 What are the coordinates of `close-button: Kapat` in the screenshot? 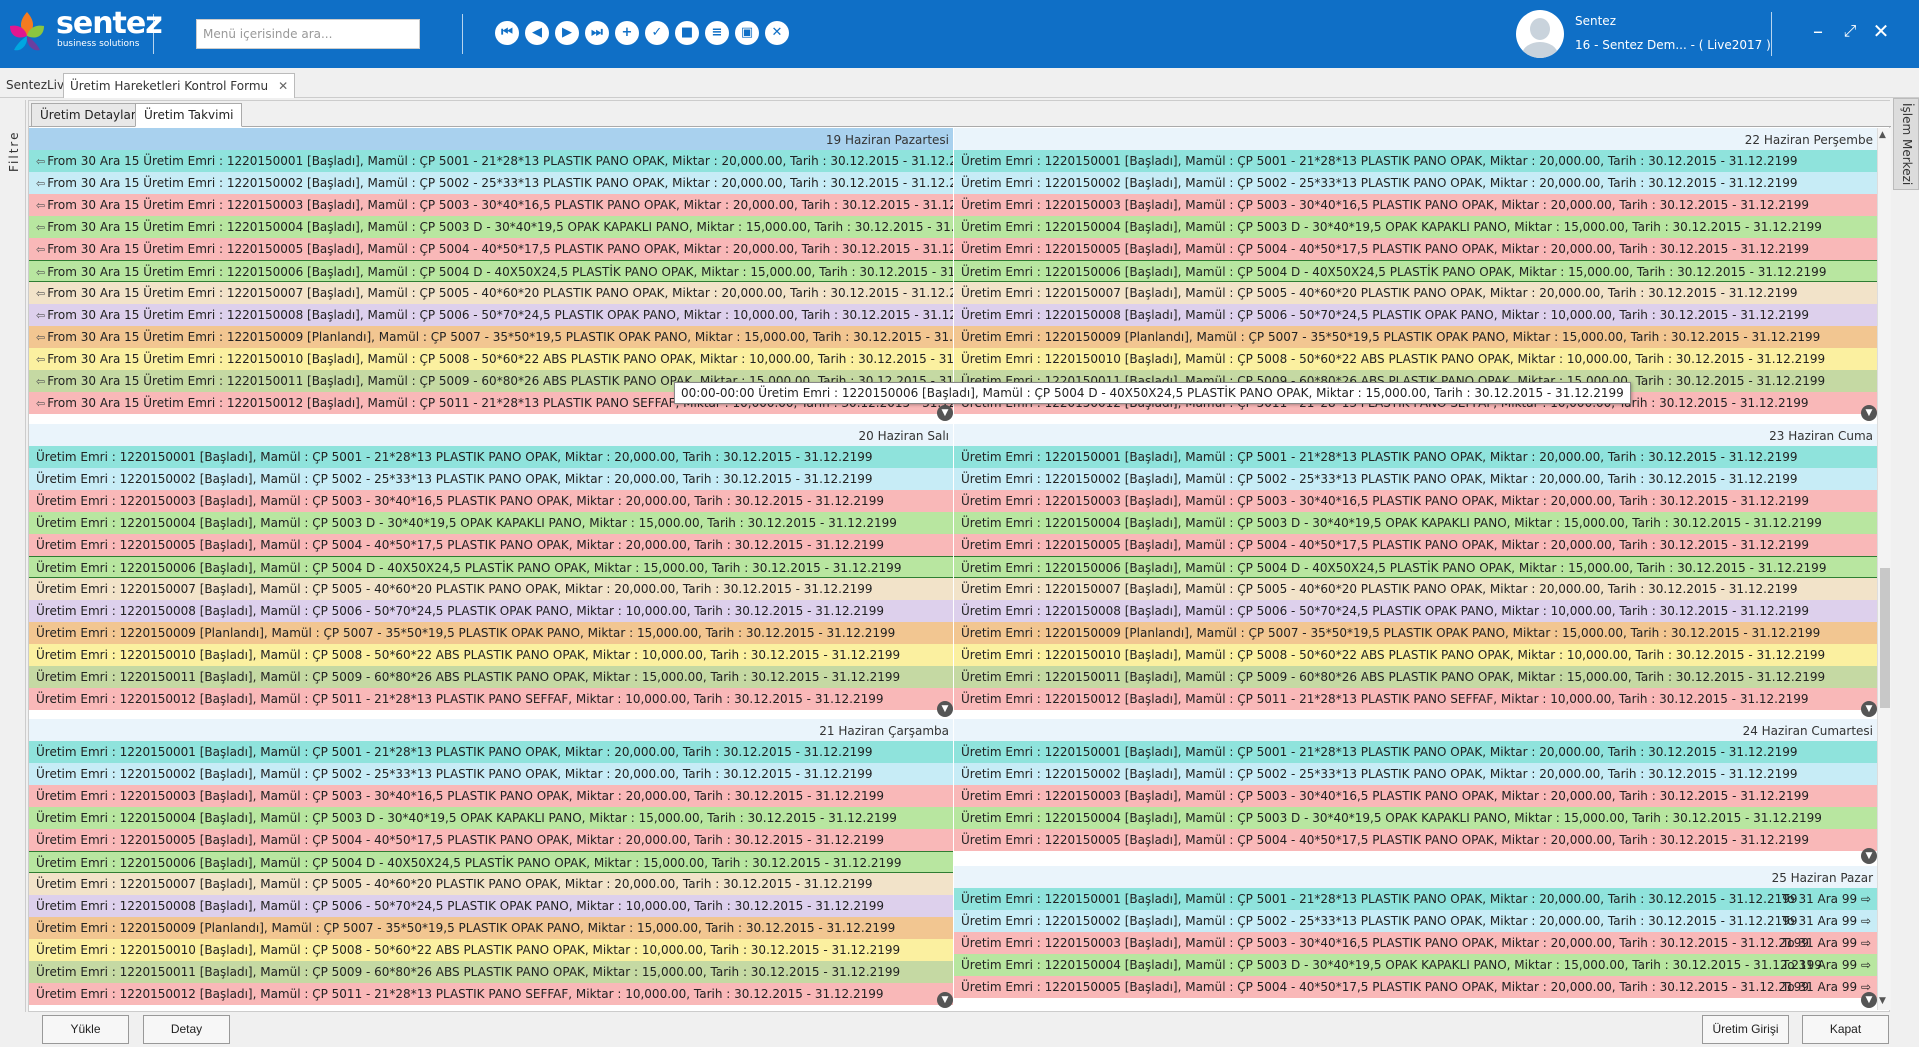 It's located at (1845, 1029).